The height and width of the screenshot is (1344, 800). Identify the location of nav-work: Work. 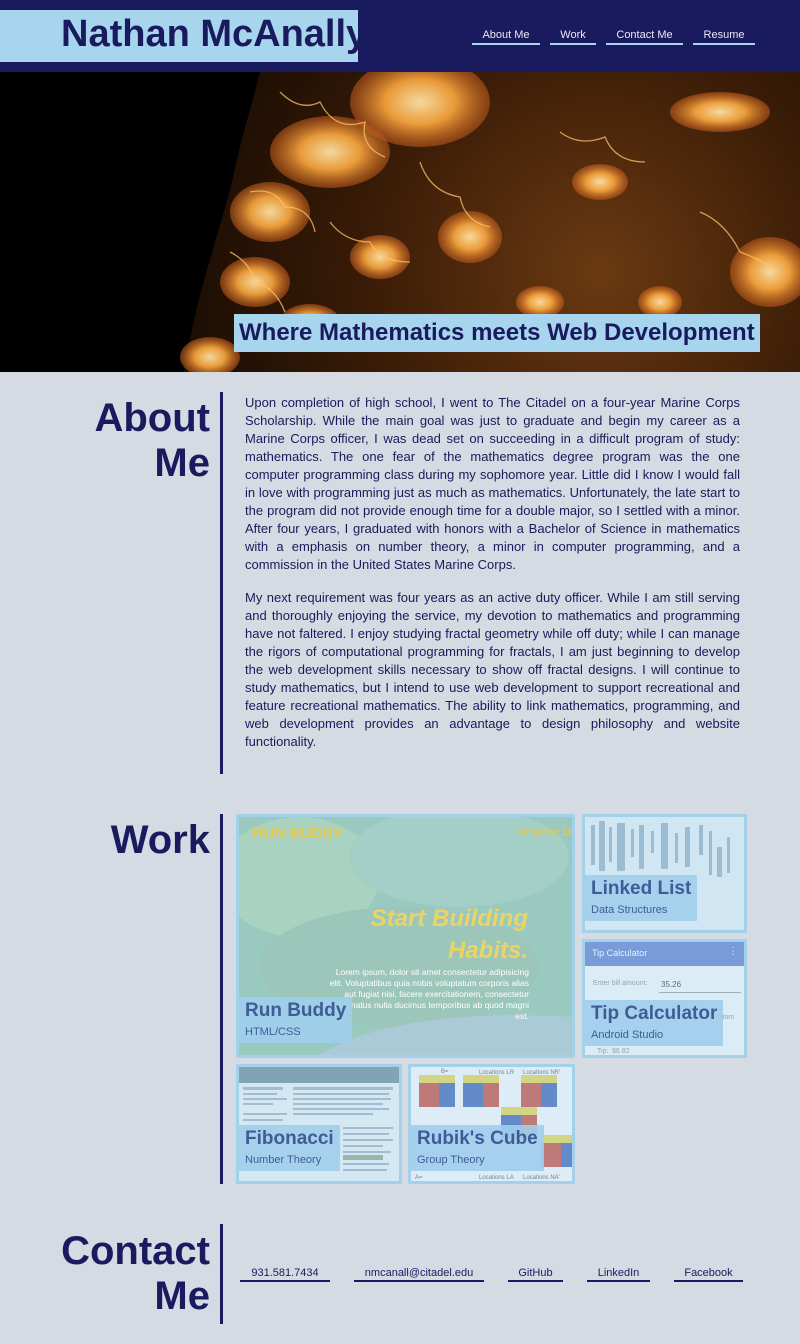
(573, 36).